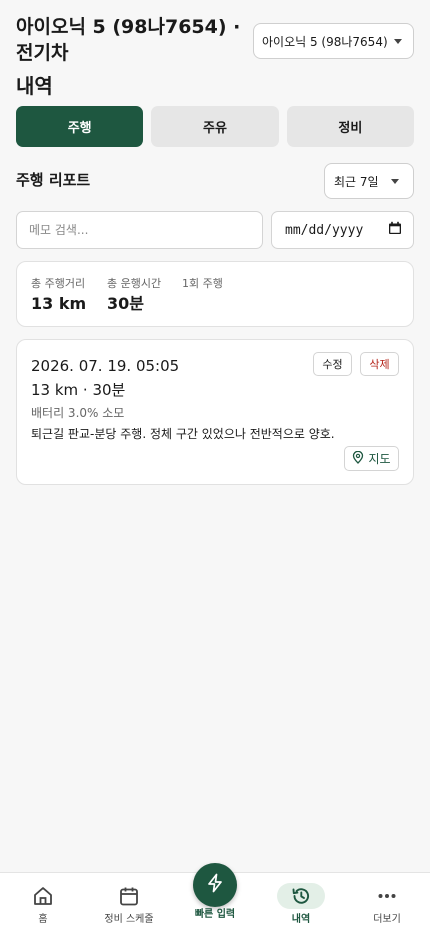 This screenshot has height=932, width=430. What do you see at coordinates (324, 230) in the screenshot?
I see `date-placeholder: mm/dd/yyyy` at bounding box center [324, 230].